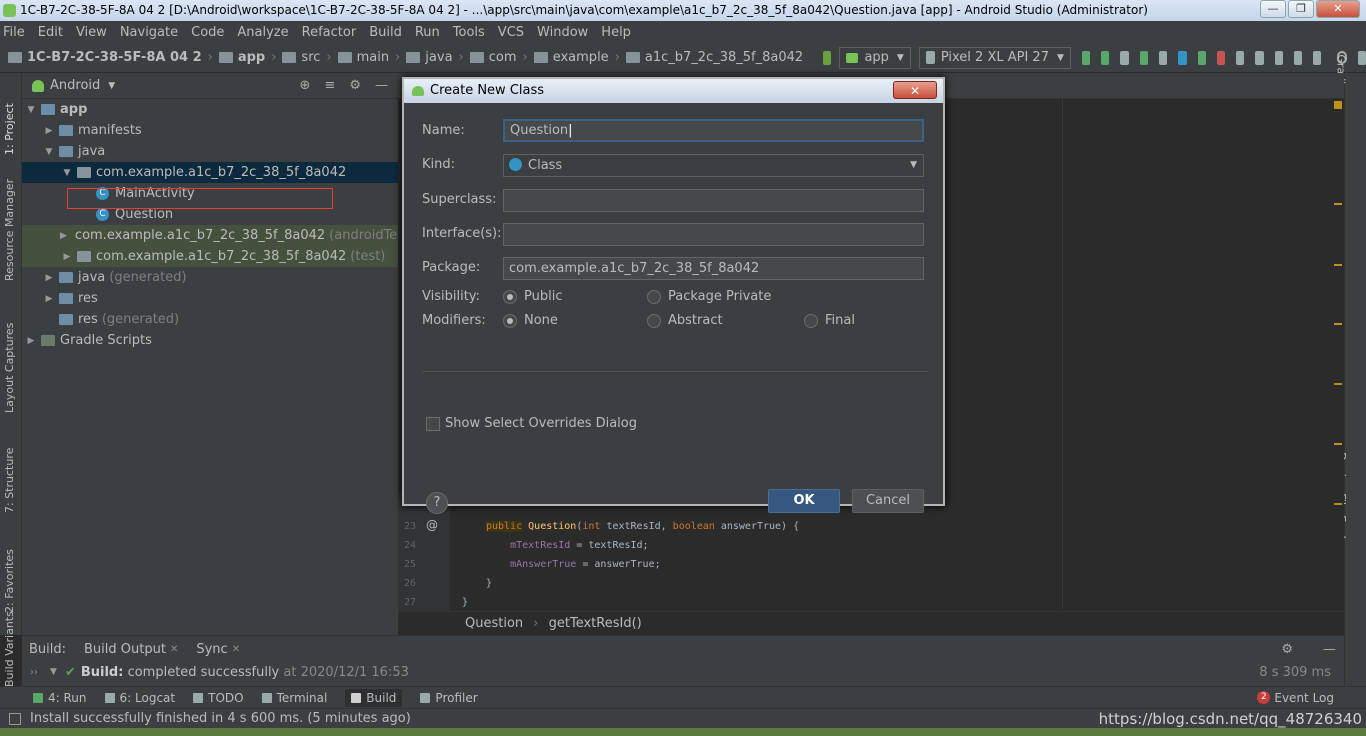 The width and height of the screenshot is (1366, 736). Describe the element at coordinates (1240, 57) in the screenshot. I see `sync-icon` at that location.